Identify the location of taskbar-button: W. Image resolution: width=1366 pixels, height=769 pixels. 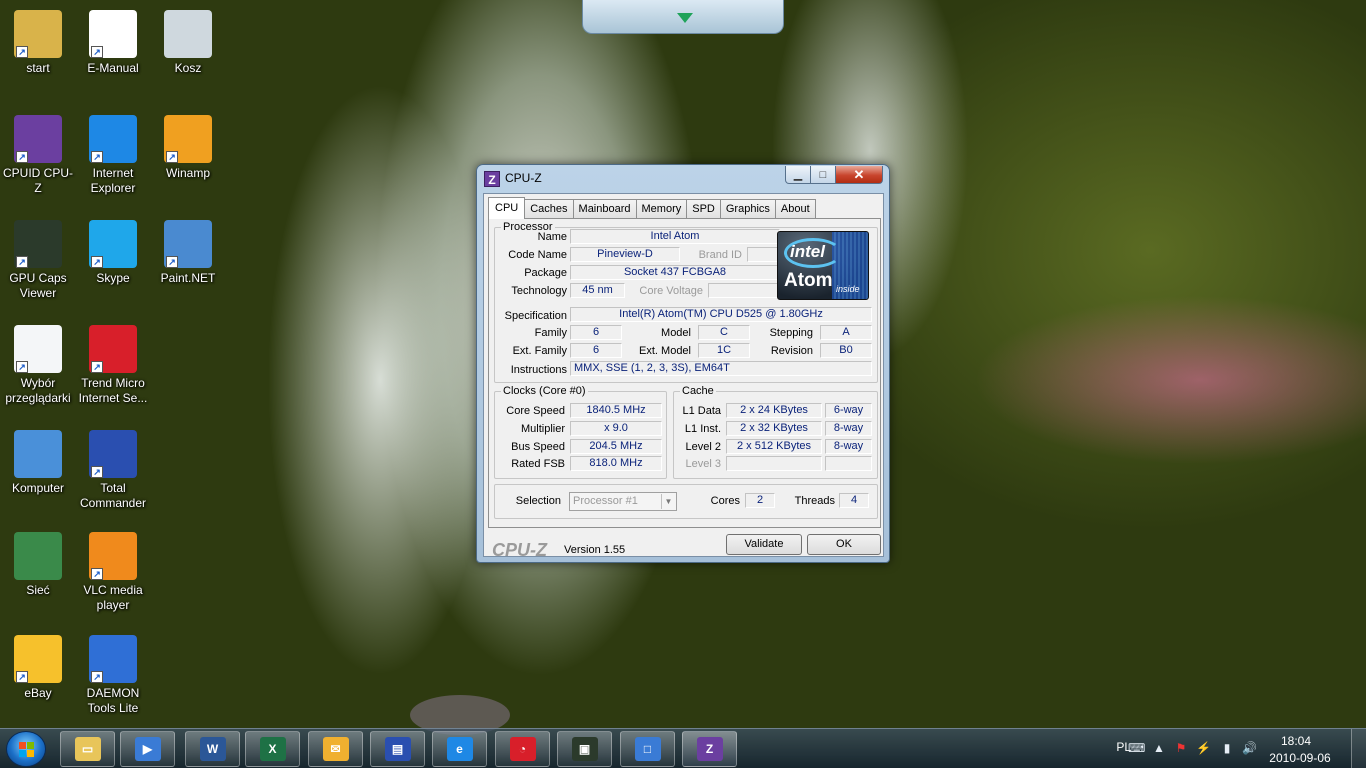
(212, 749).